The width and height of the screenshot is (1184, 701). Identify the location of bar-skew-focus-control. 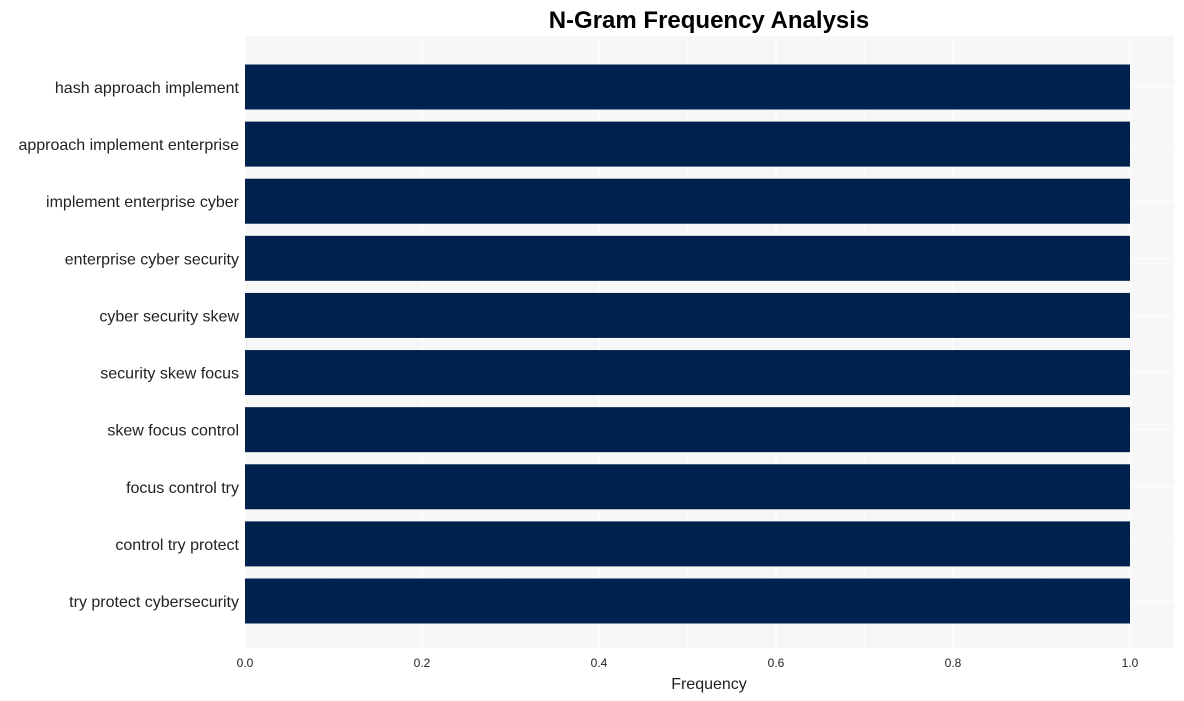
(687, 430).